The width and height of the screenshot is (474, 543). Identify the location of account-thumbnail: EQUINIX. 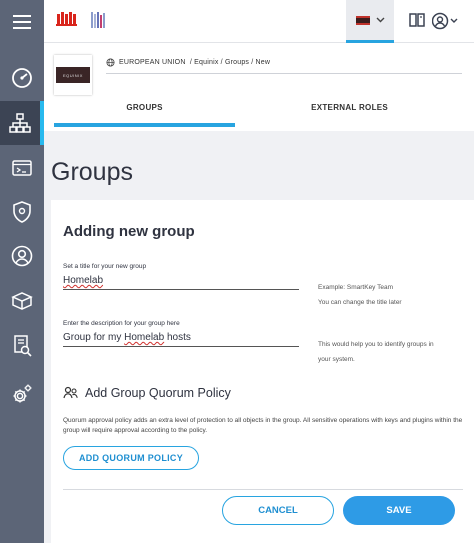
(73, 75).